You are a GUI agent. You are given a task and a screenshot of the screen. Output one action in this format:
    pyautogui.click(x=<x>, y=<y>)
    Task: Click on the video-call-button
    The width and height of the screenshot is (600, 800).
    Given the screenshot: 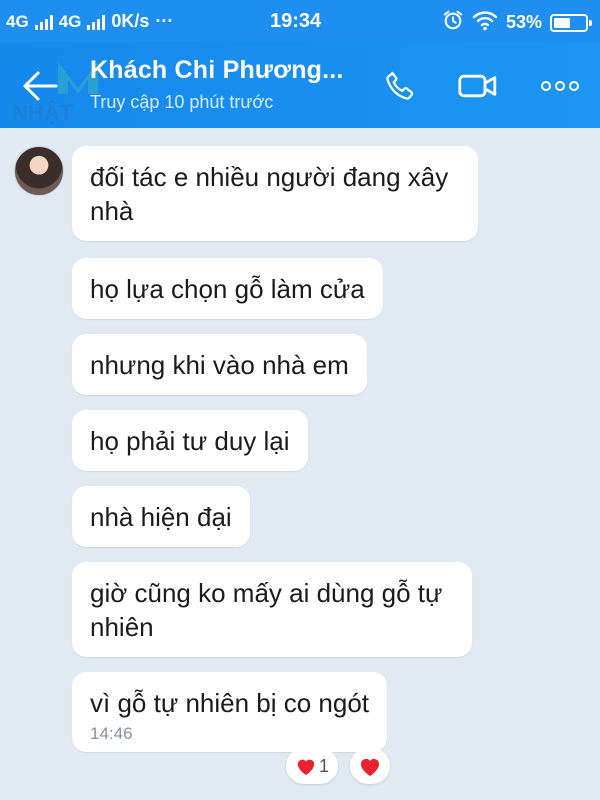 What is the action you would take?
    pyautogui.click(x=478, y=86)
    